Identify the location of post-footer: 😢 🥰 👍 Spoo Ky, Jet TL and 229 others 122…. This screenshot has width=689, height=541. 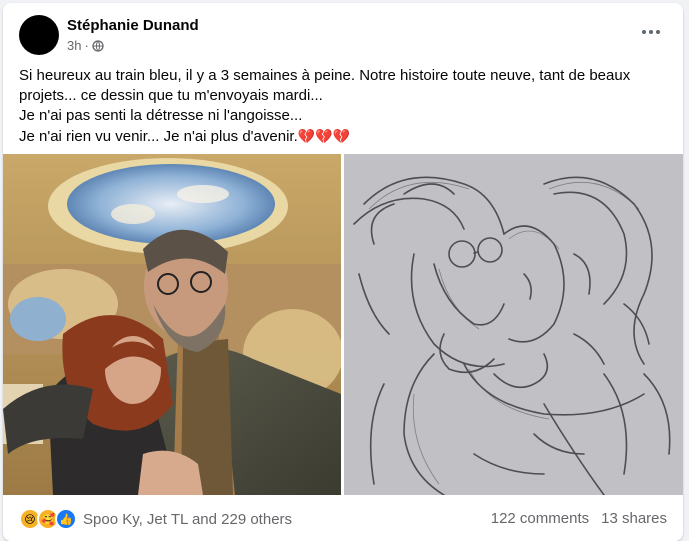
(343, 520).